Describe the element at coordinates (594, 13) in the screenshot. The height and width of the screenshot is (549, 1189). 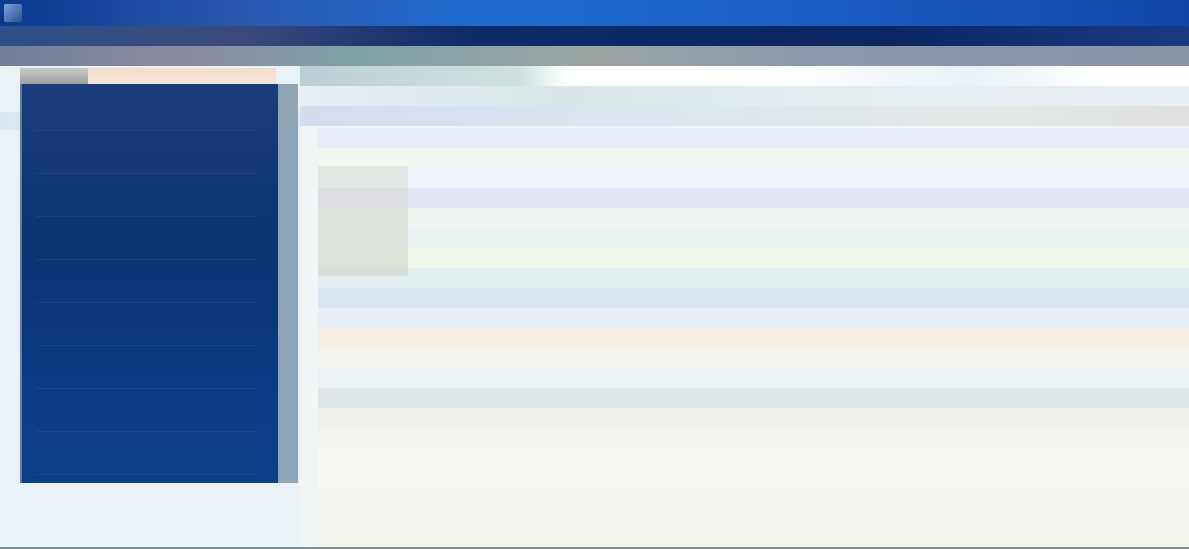
I see `title-bar` at that location.